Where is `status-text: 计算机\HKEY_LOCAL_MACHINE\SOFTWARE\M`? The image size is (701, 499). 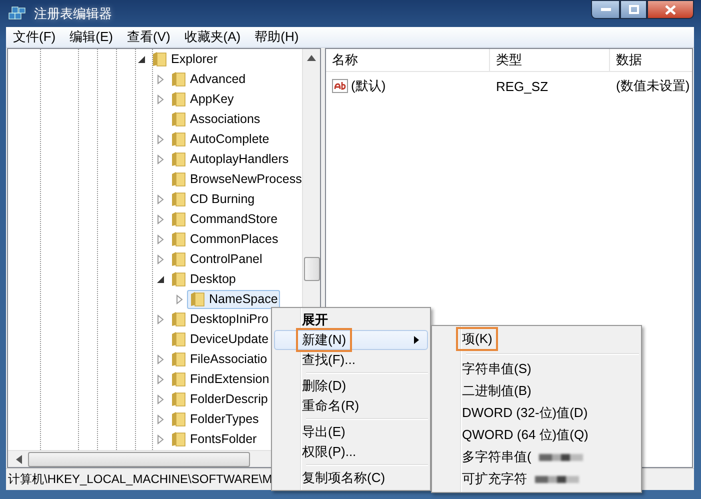
status-text: 计算机\HKEY_LOCAL_MACHINE\SOFTWARE\M is located at coordinates (140, 479).